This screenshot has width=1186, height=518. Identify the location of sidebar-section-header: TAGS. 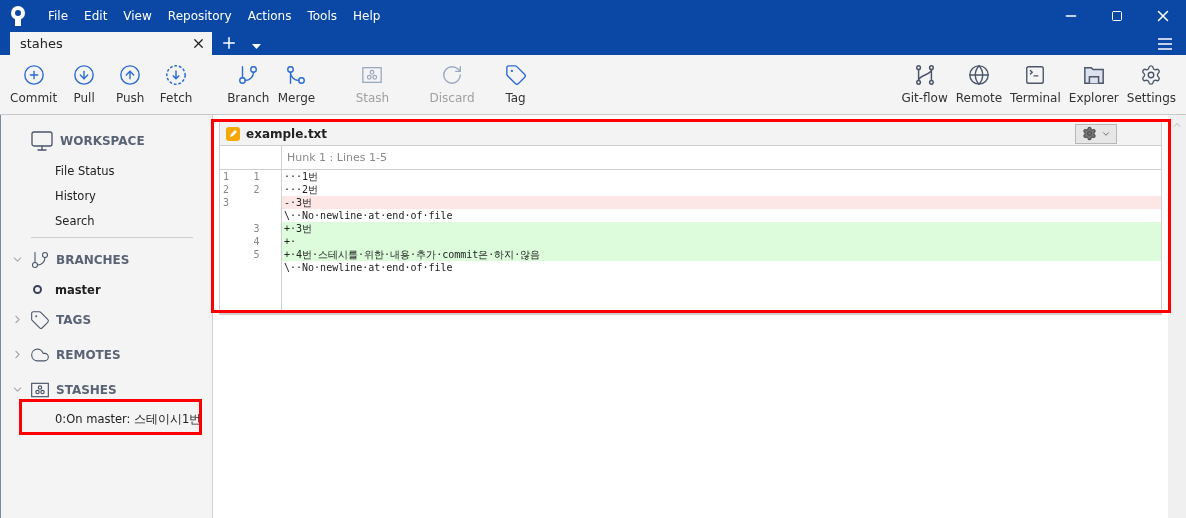
(106, 319).